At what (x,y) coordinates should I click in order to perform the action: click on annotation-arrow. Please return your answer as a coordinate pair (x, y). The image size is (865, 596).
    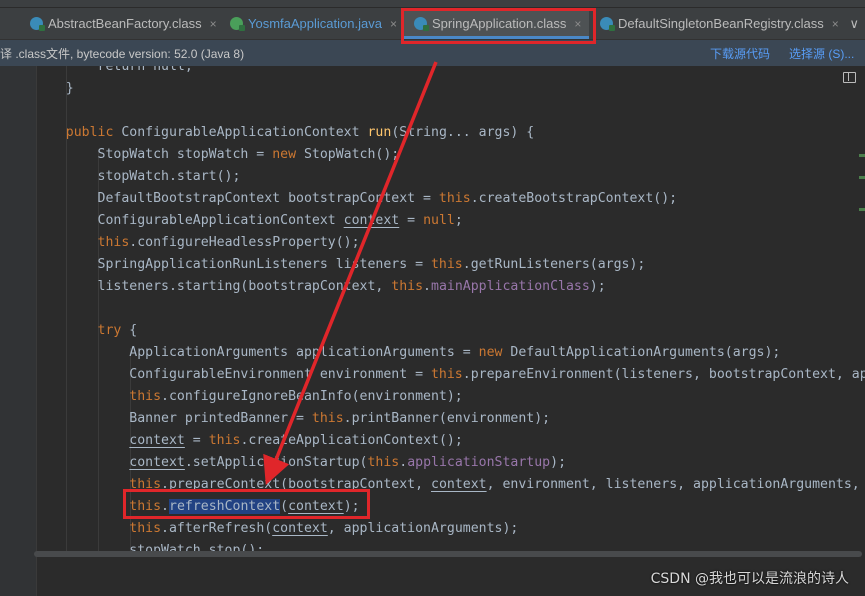
    Looking at the image, I should click on (350, 273).